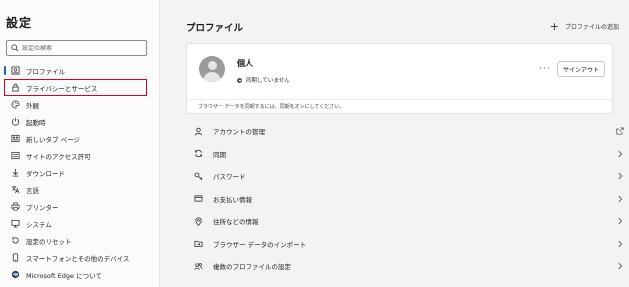  I want to click on row-label: 住所などの情報, so click(236, 222).